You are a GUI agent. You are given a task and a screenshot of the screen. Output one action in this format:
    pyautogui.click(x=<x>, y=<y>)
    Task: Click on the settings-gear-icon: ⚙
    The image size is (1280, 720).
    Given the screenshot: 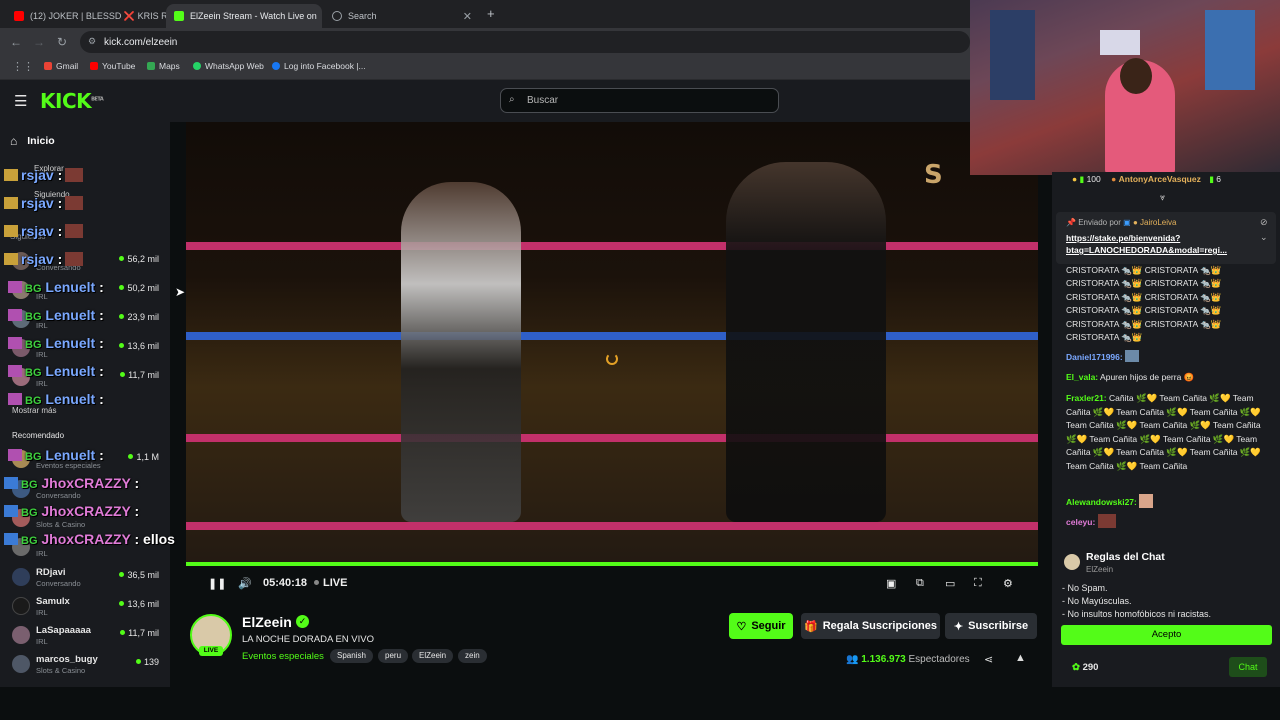 What is the action you would take?
    pyautogui.click(x=1008, y=583)
    